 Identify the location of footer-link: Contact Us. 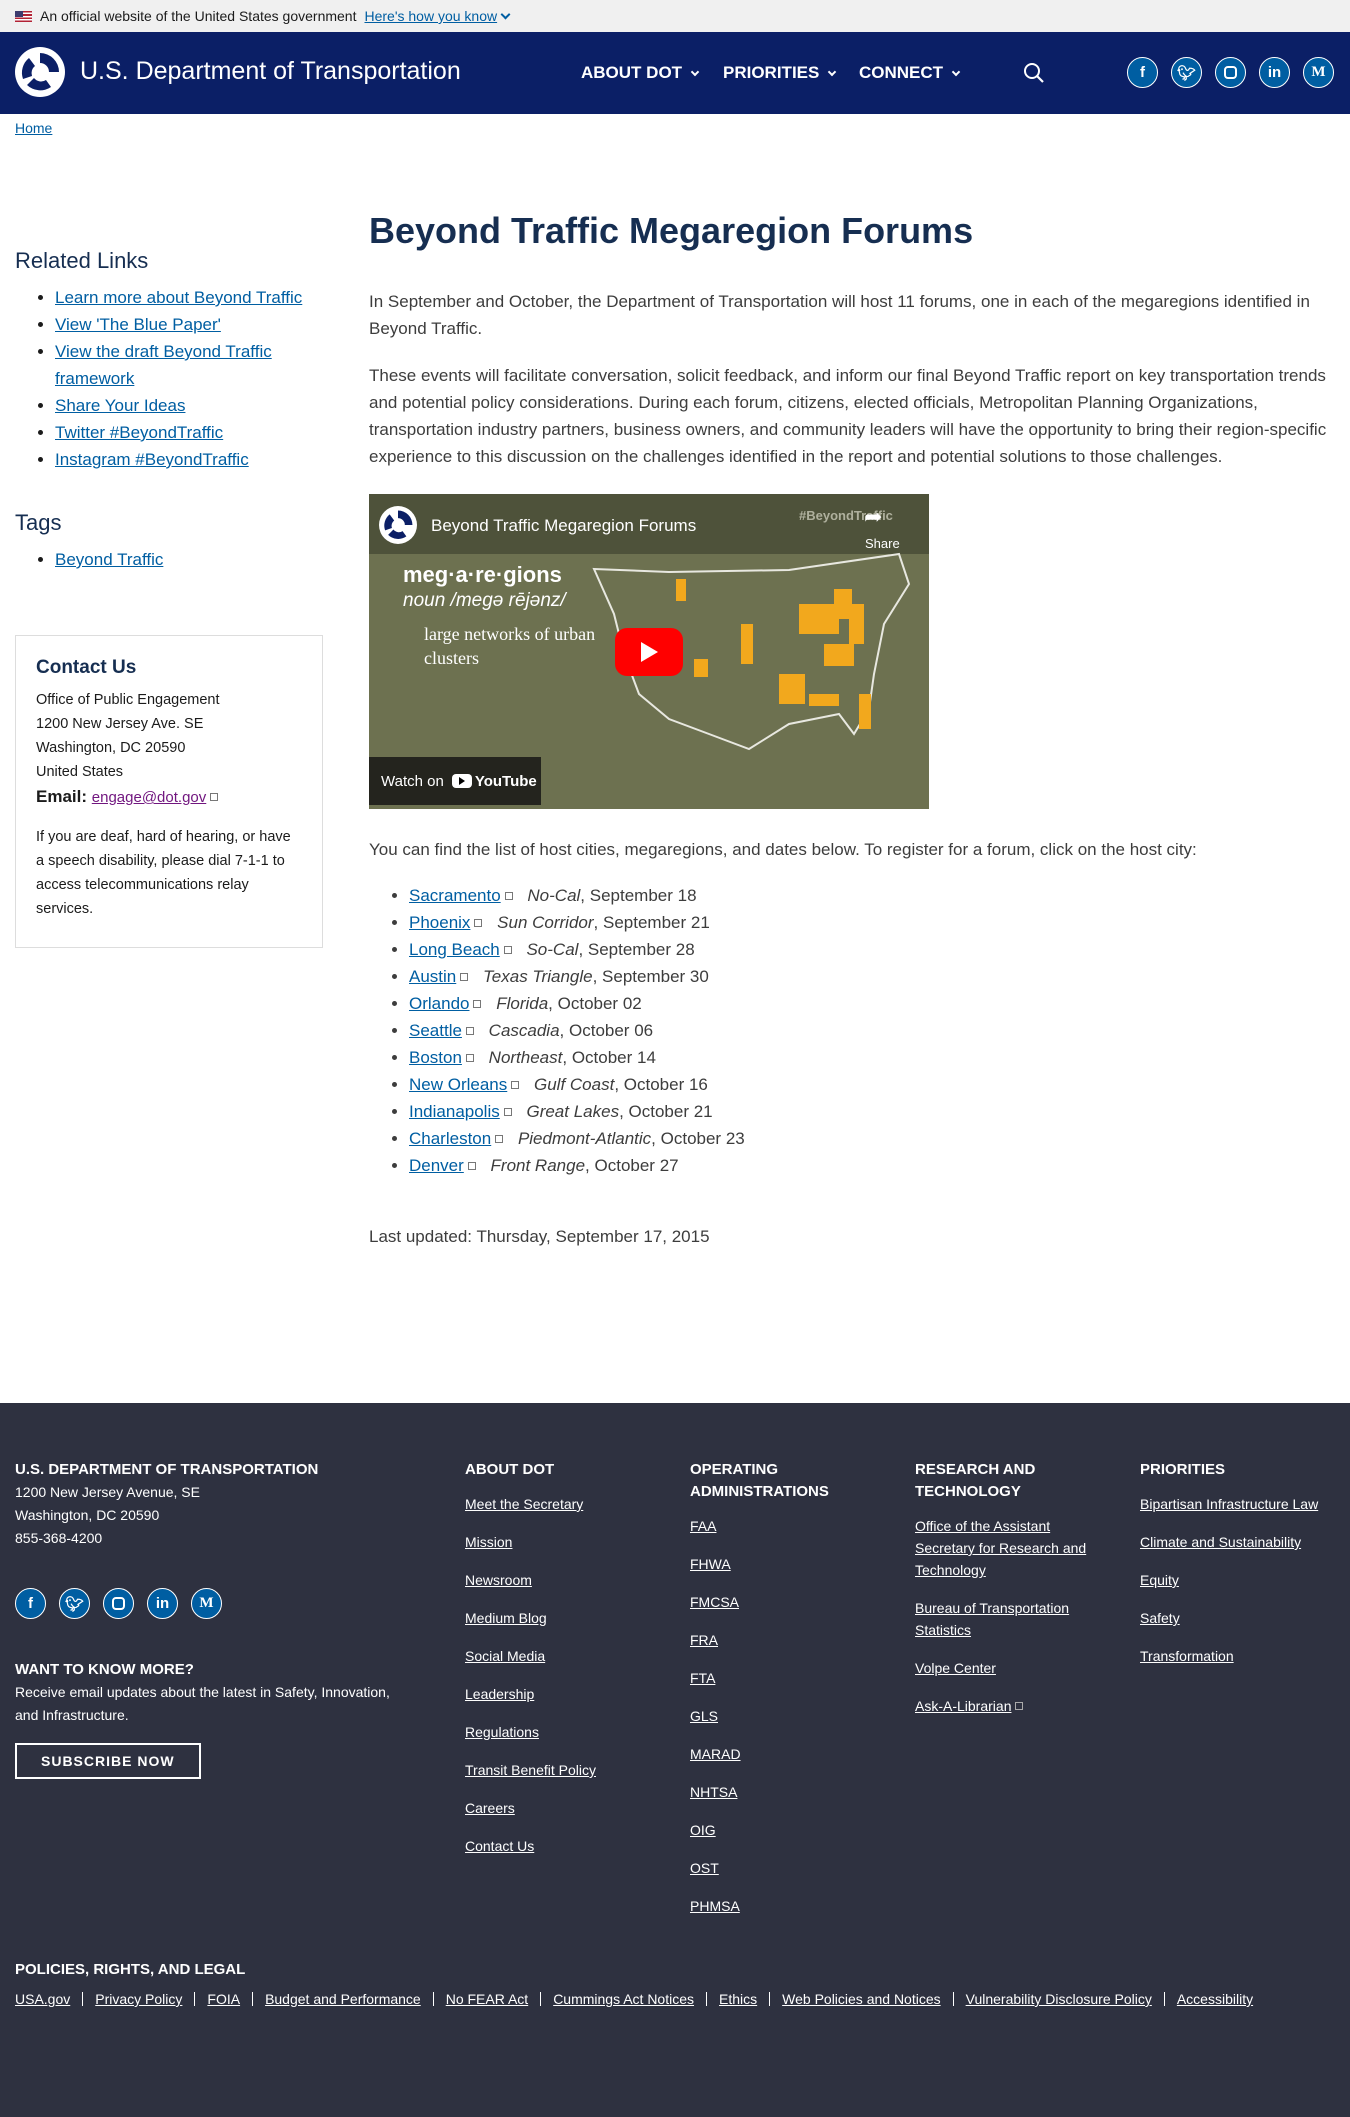
(499, 1846).